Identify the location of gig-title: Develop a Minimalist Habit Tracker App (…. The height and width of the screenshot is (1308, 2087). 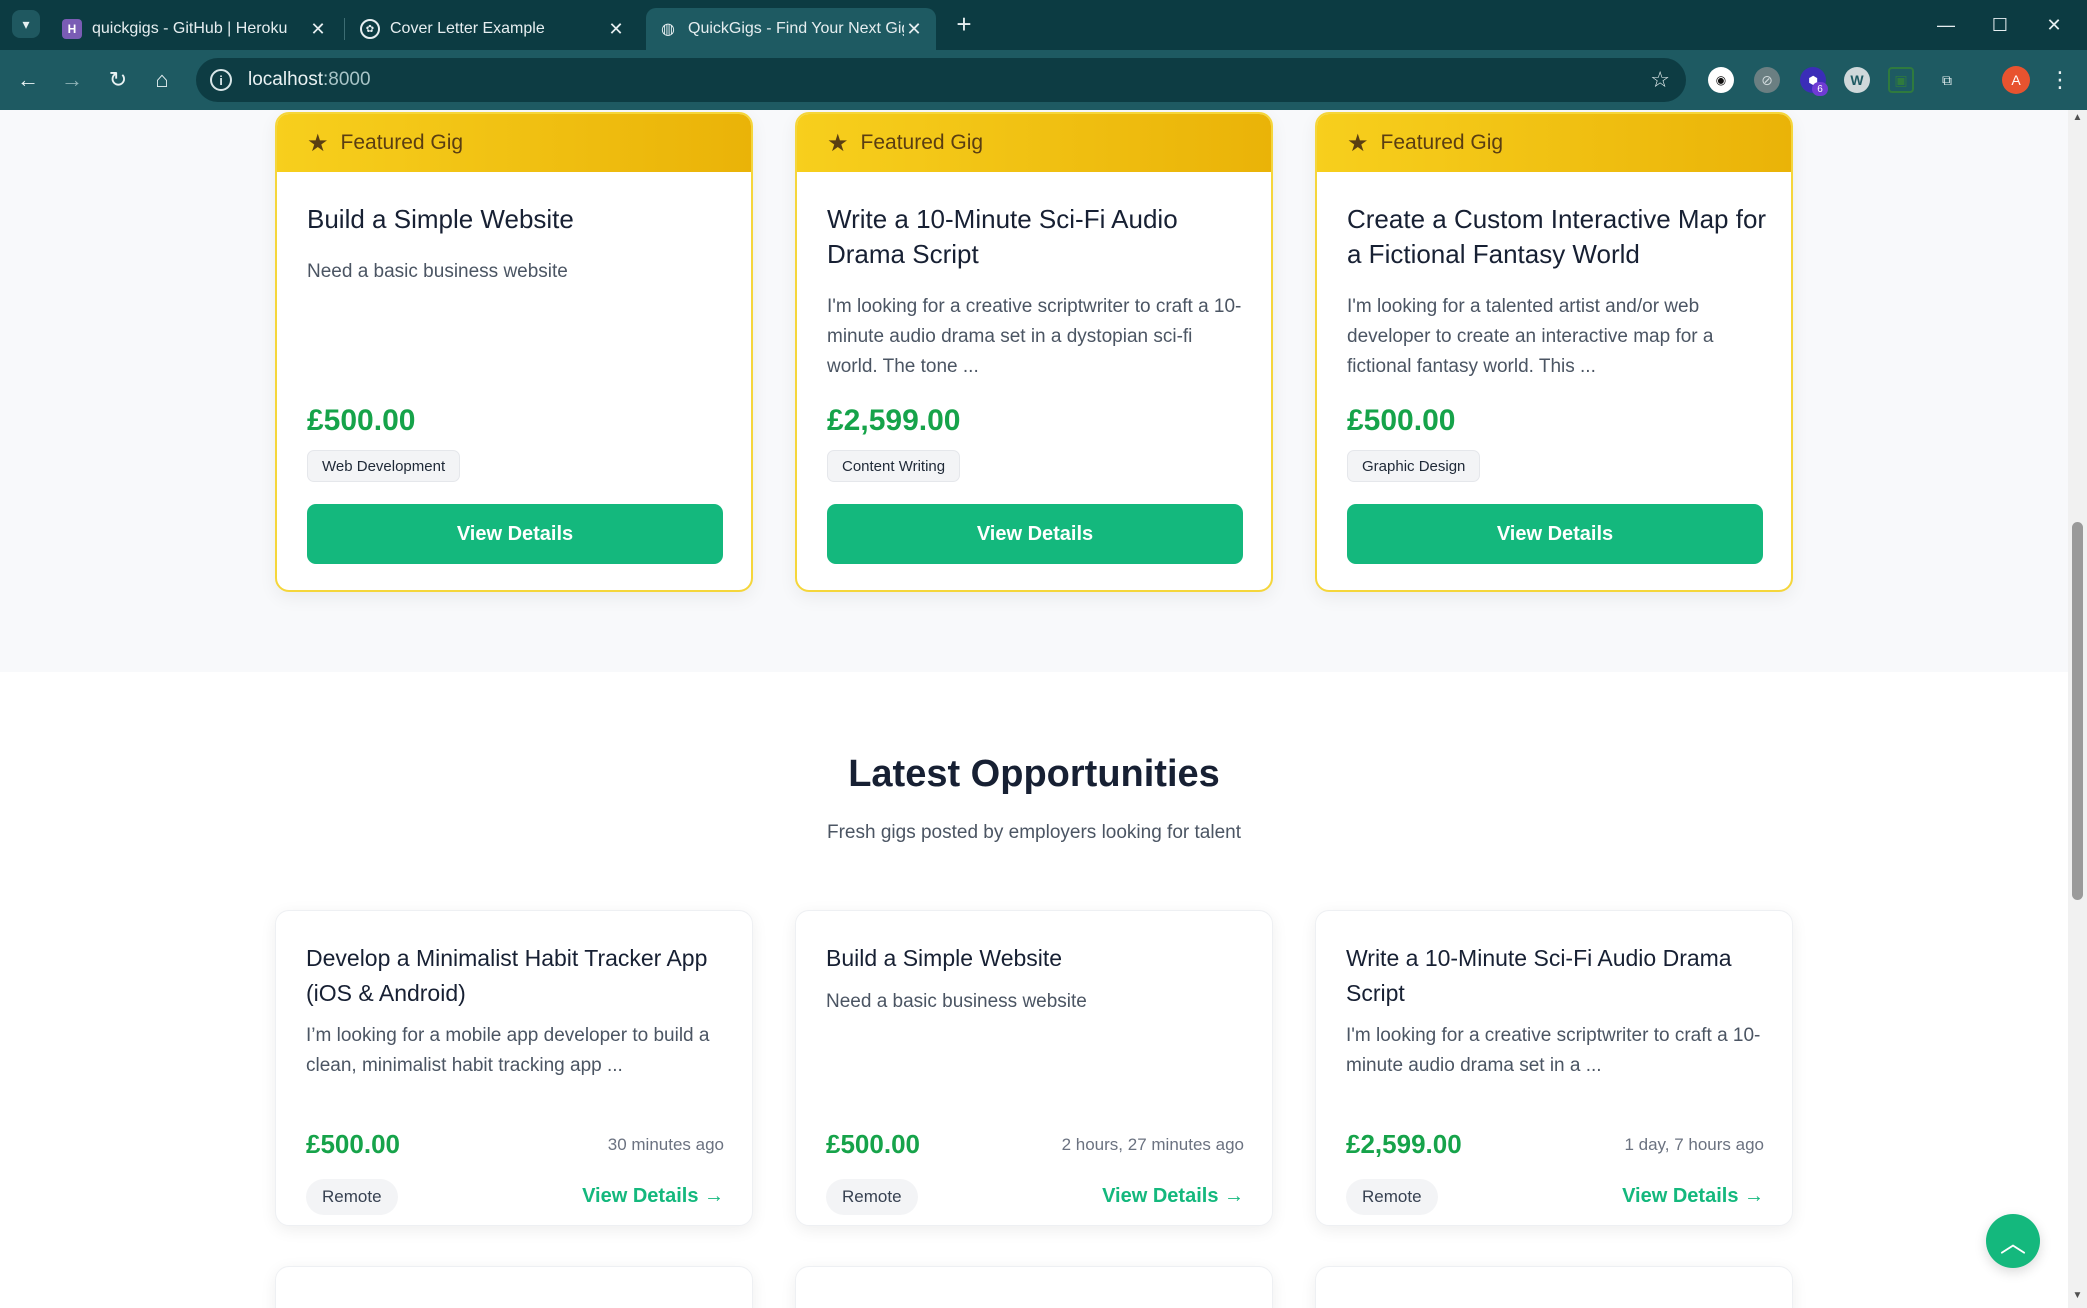
(516, 976).